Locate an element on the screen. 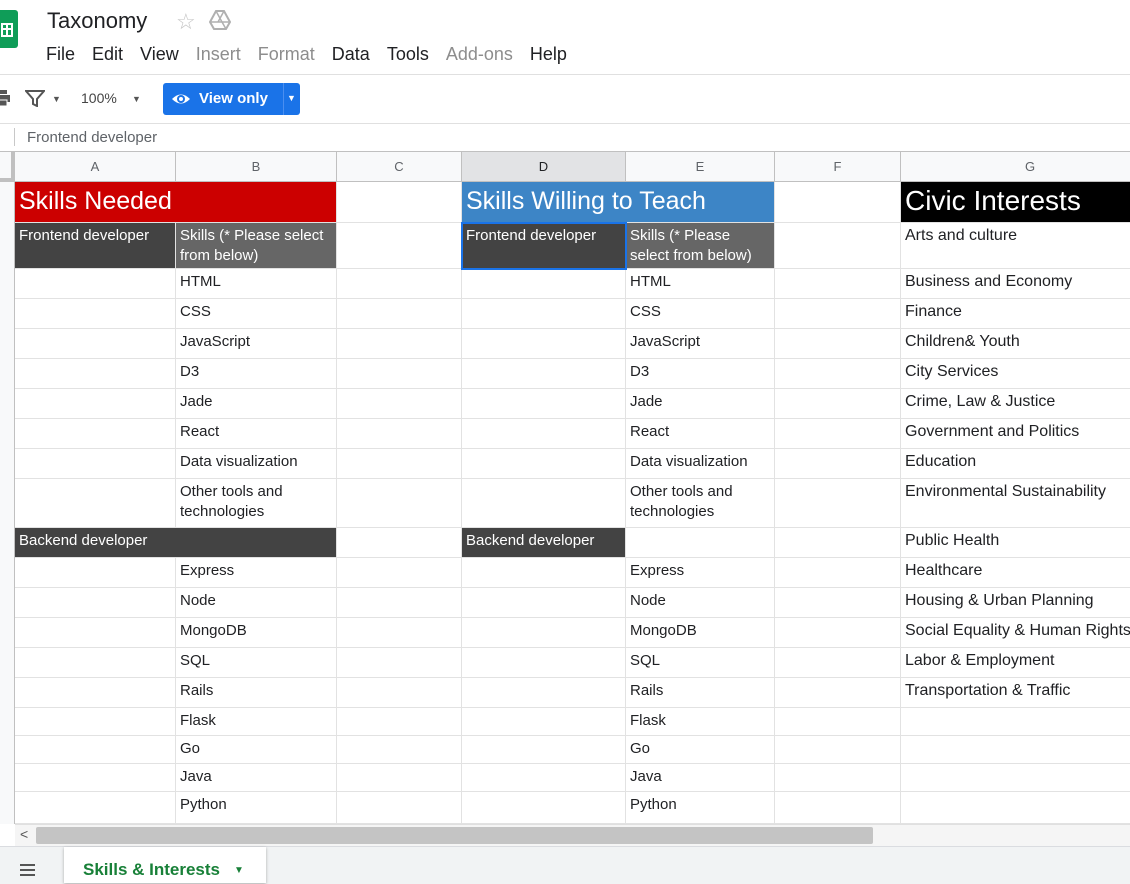 This screenshot has height=884, width=1130. chevron-down-icon: ▼ is located at coordinates (291, 98).